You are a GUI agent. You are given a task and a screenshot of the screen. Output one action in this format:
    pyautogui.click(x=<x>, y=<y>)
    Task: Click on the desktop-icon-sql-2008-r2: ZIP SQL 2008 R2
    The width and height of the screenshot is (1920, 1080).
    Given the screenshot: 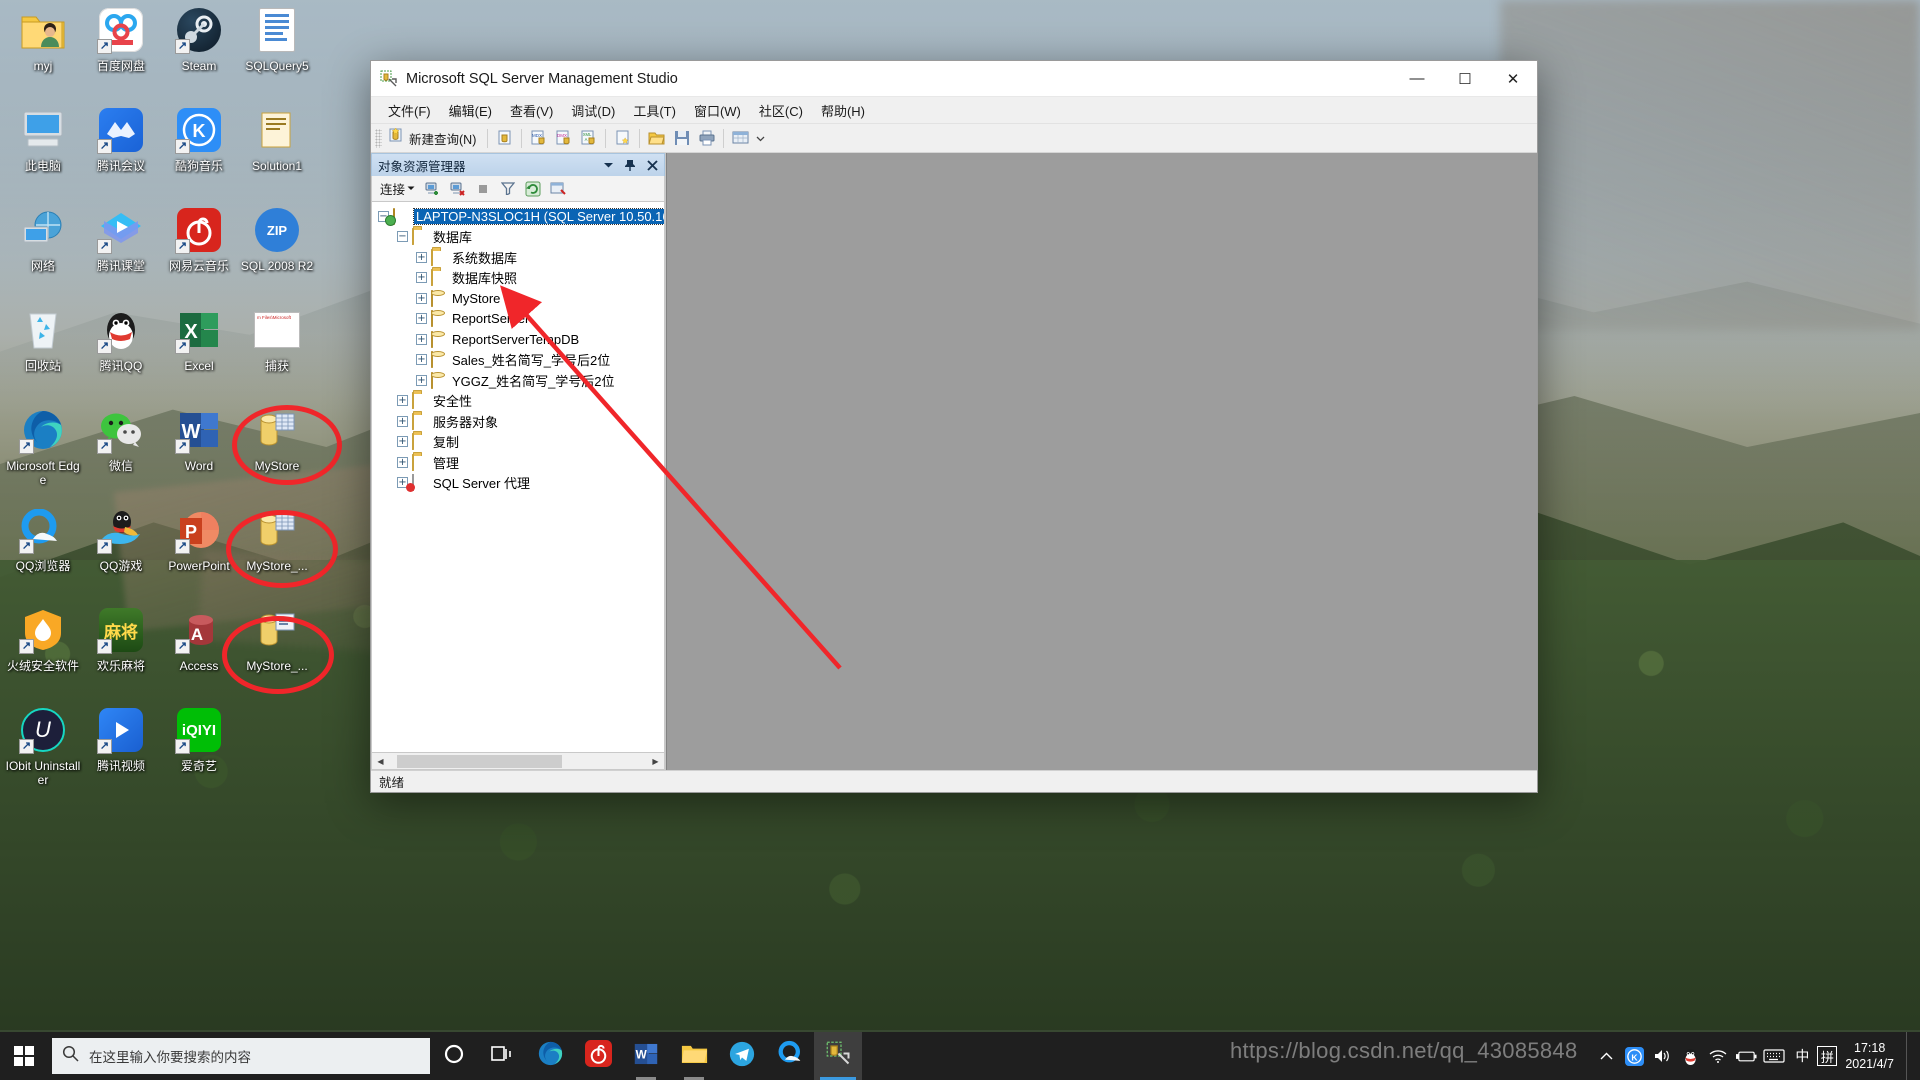 What is the action you would take?
    pyautogui.click(x=277, y=256)
    